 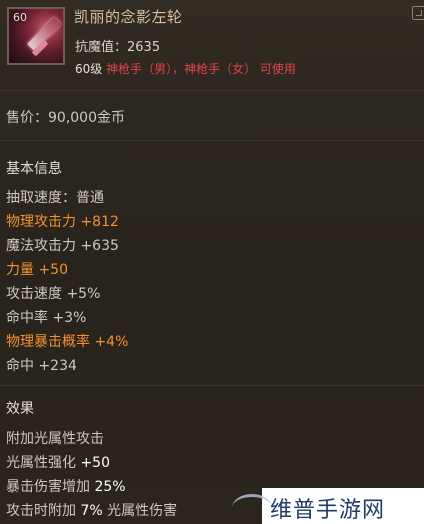 I want to click on level-badge: 60, so click(x=20, y=17).